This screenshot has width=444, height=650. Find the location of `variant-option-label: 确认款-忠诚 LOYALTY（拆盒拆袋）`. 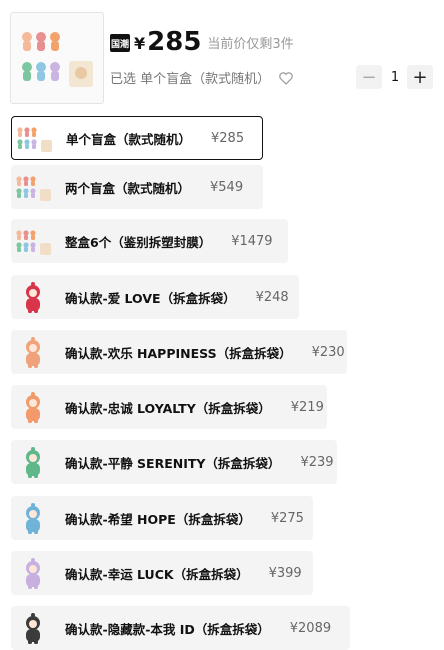

variant-option-label: 确认款-忠诚 LOYALTY（拆盒拆袋） is located at coordinates (168, 408).